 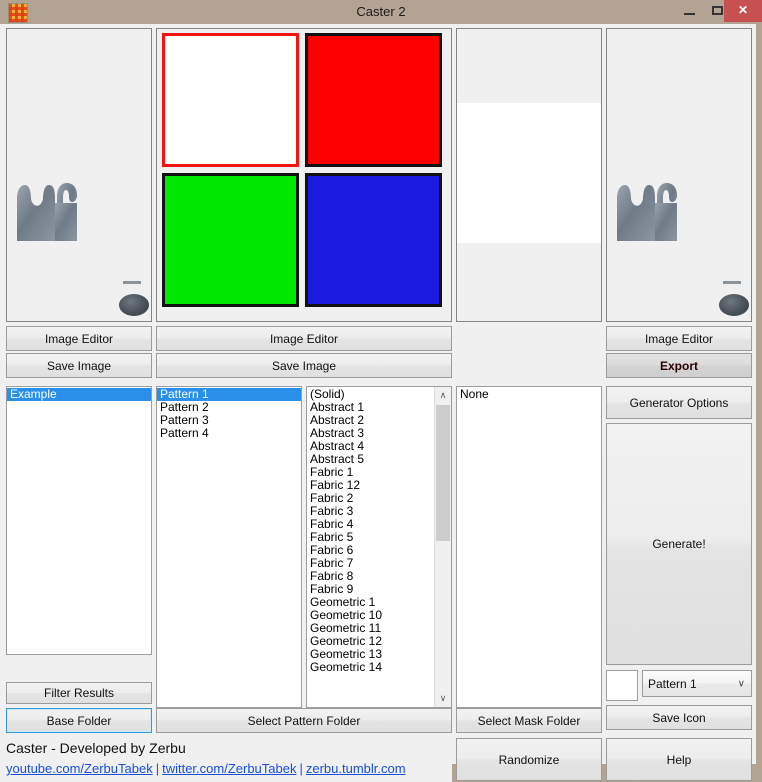 I want to click on save-image-center-button: Save Image, so click(x=304, y=365).